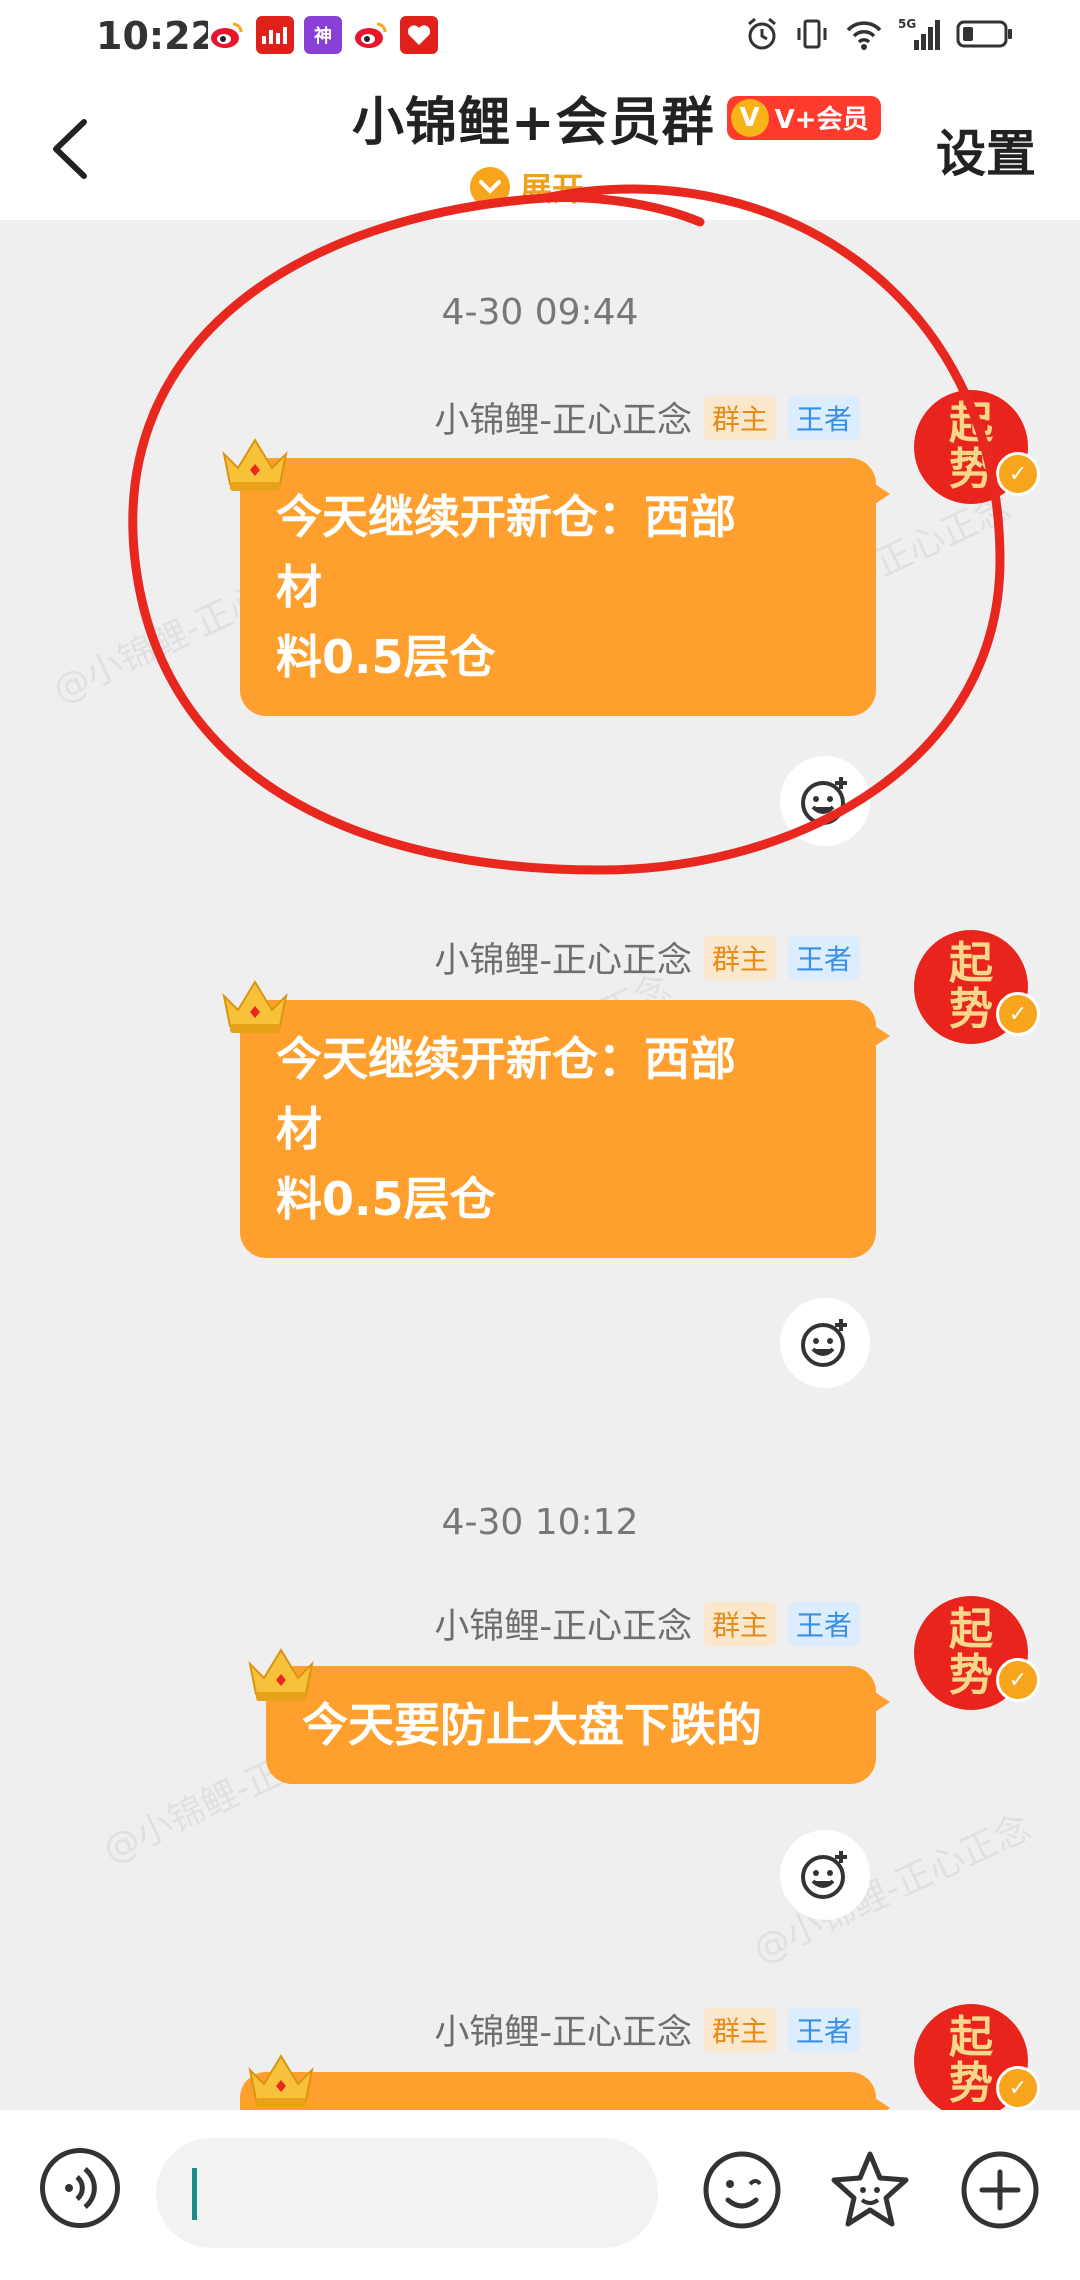 This screenshot has width=1080, height=2280. Describe the element at coordinates (907, 24) in the screenshot. I see `network-label: 5G` at that location.